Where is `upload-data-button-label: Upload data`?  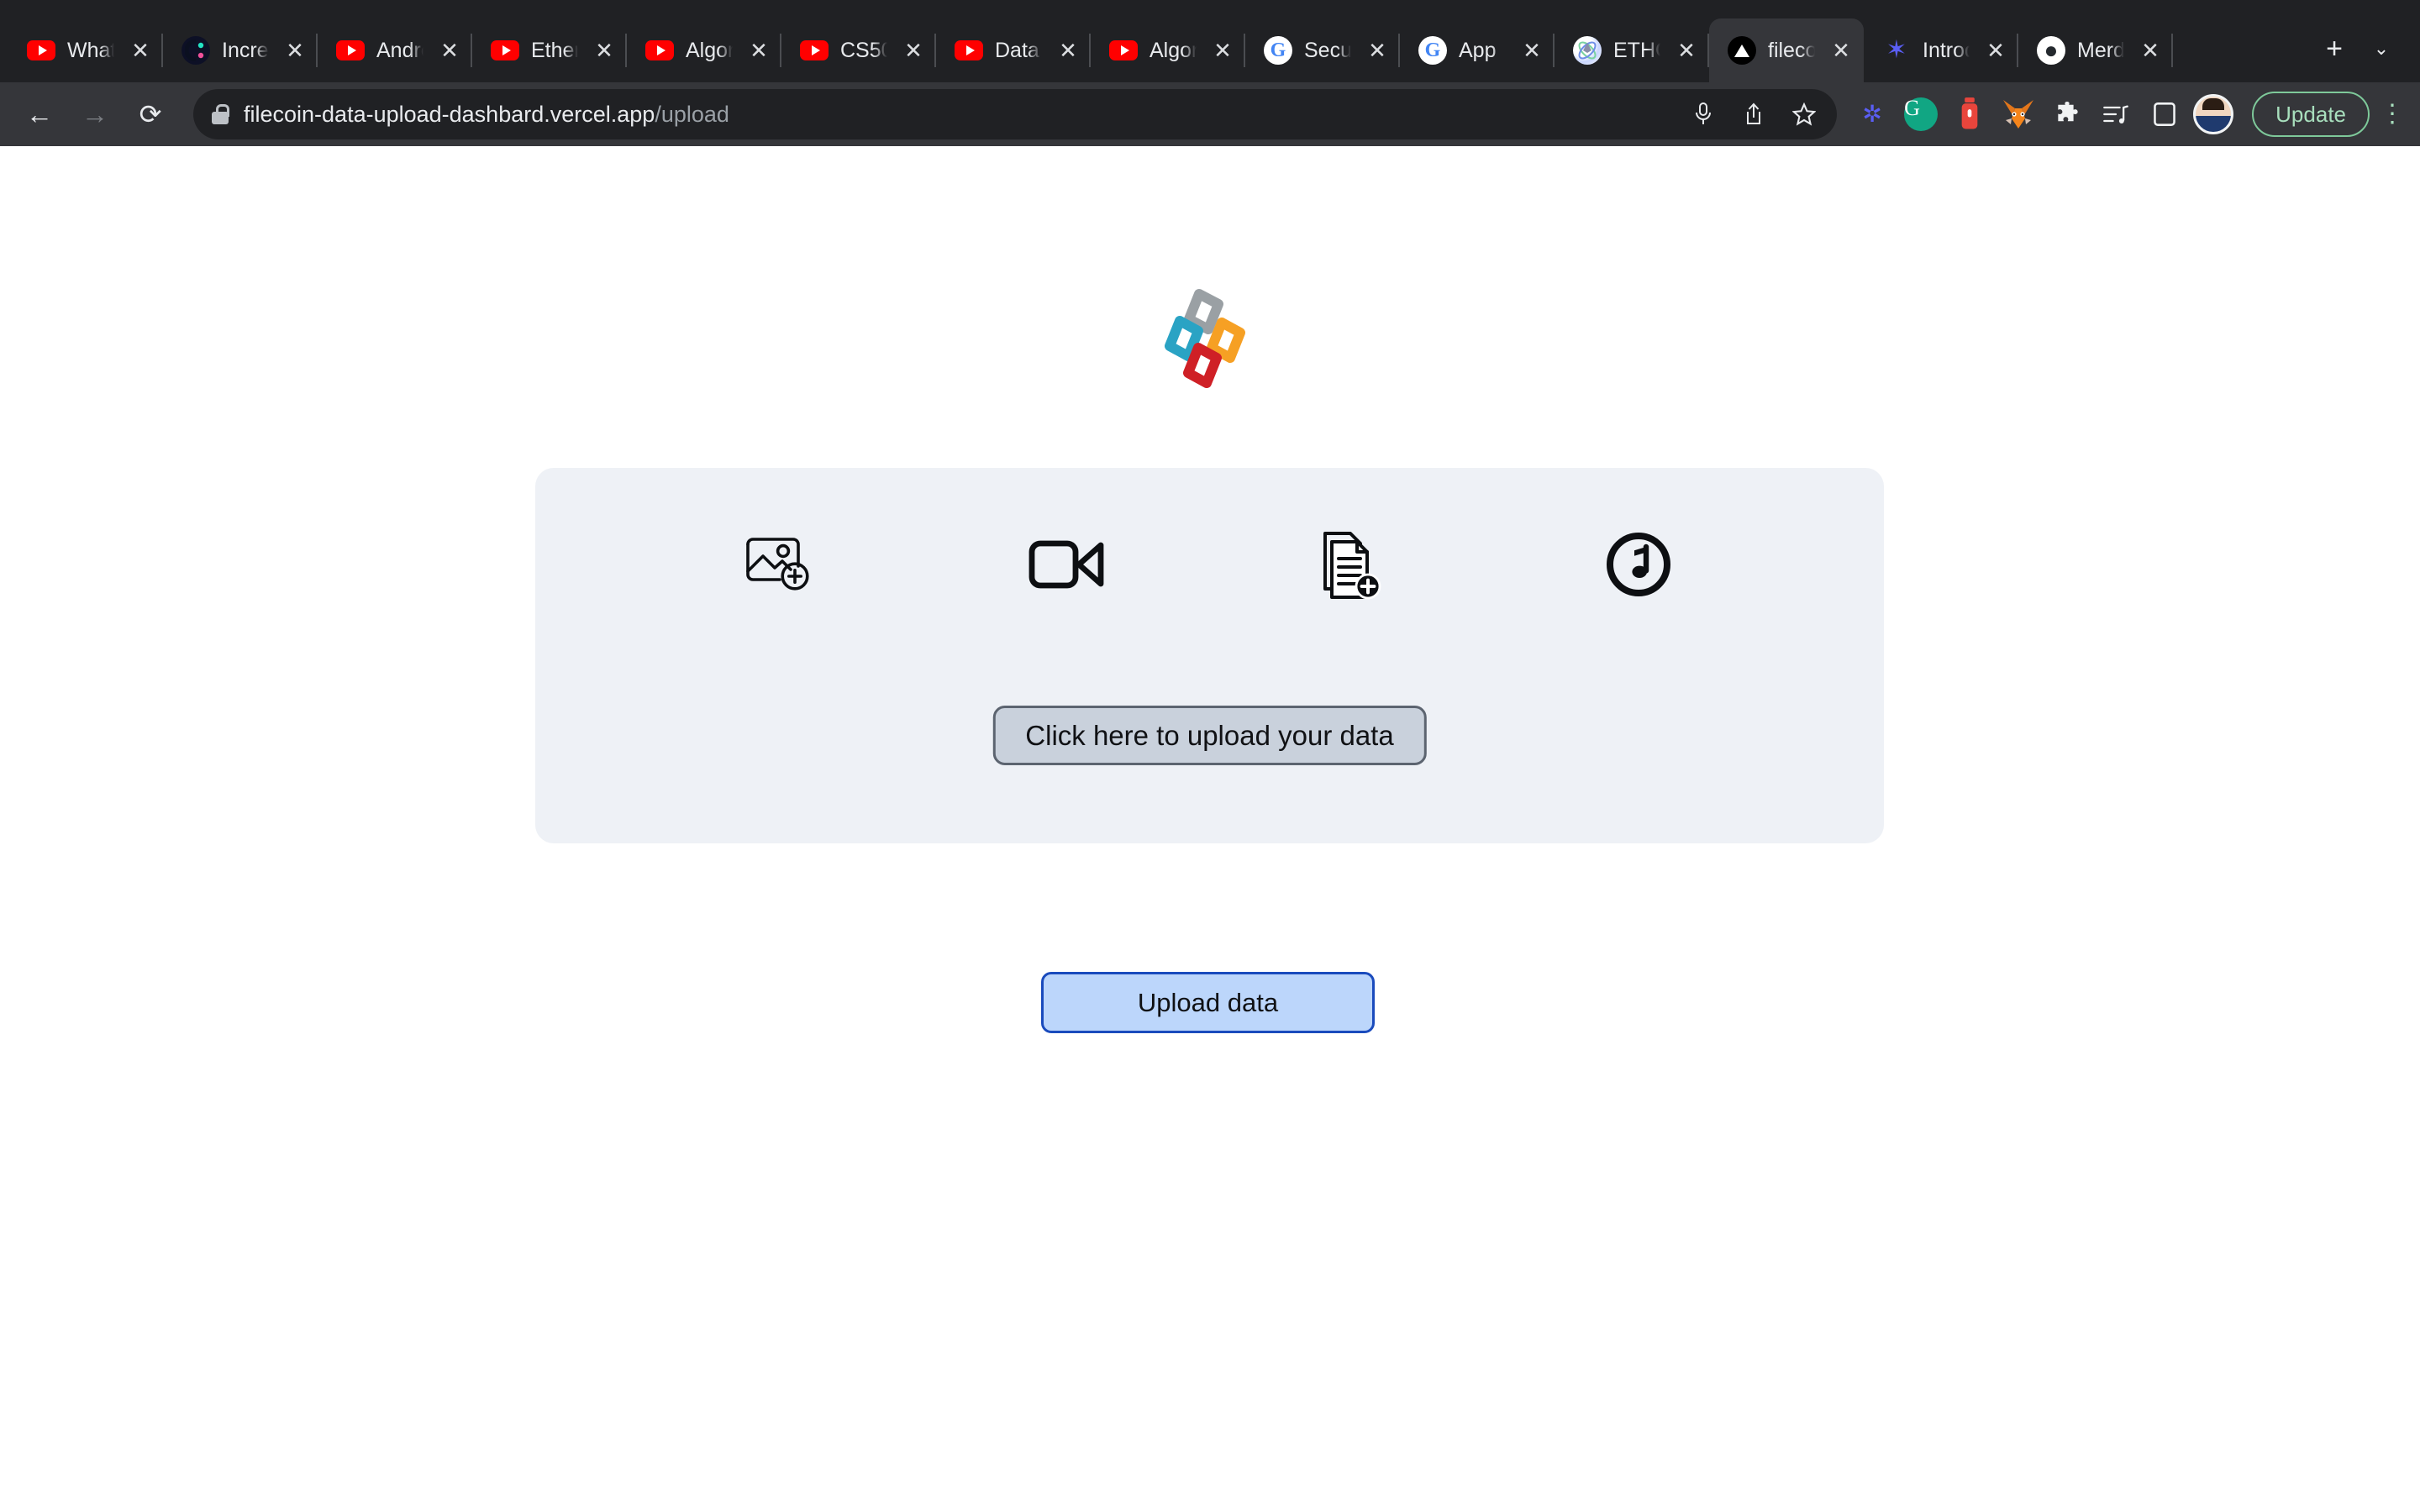 upload-data-button-label: Upload data is located at coordinates (1208, 1002).